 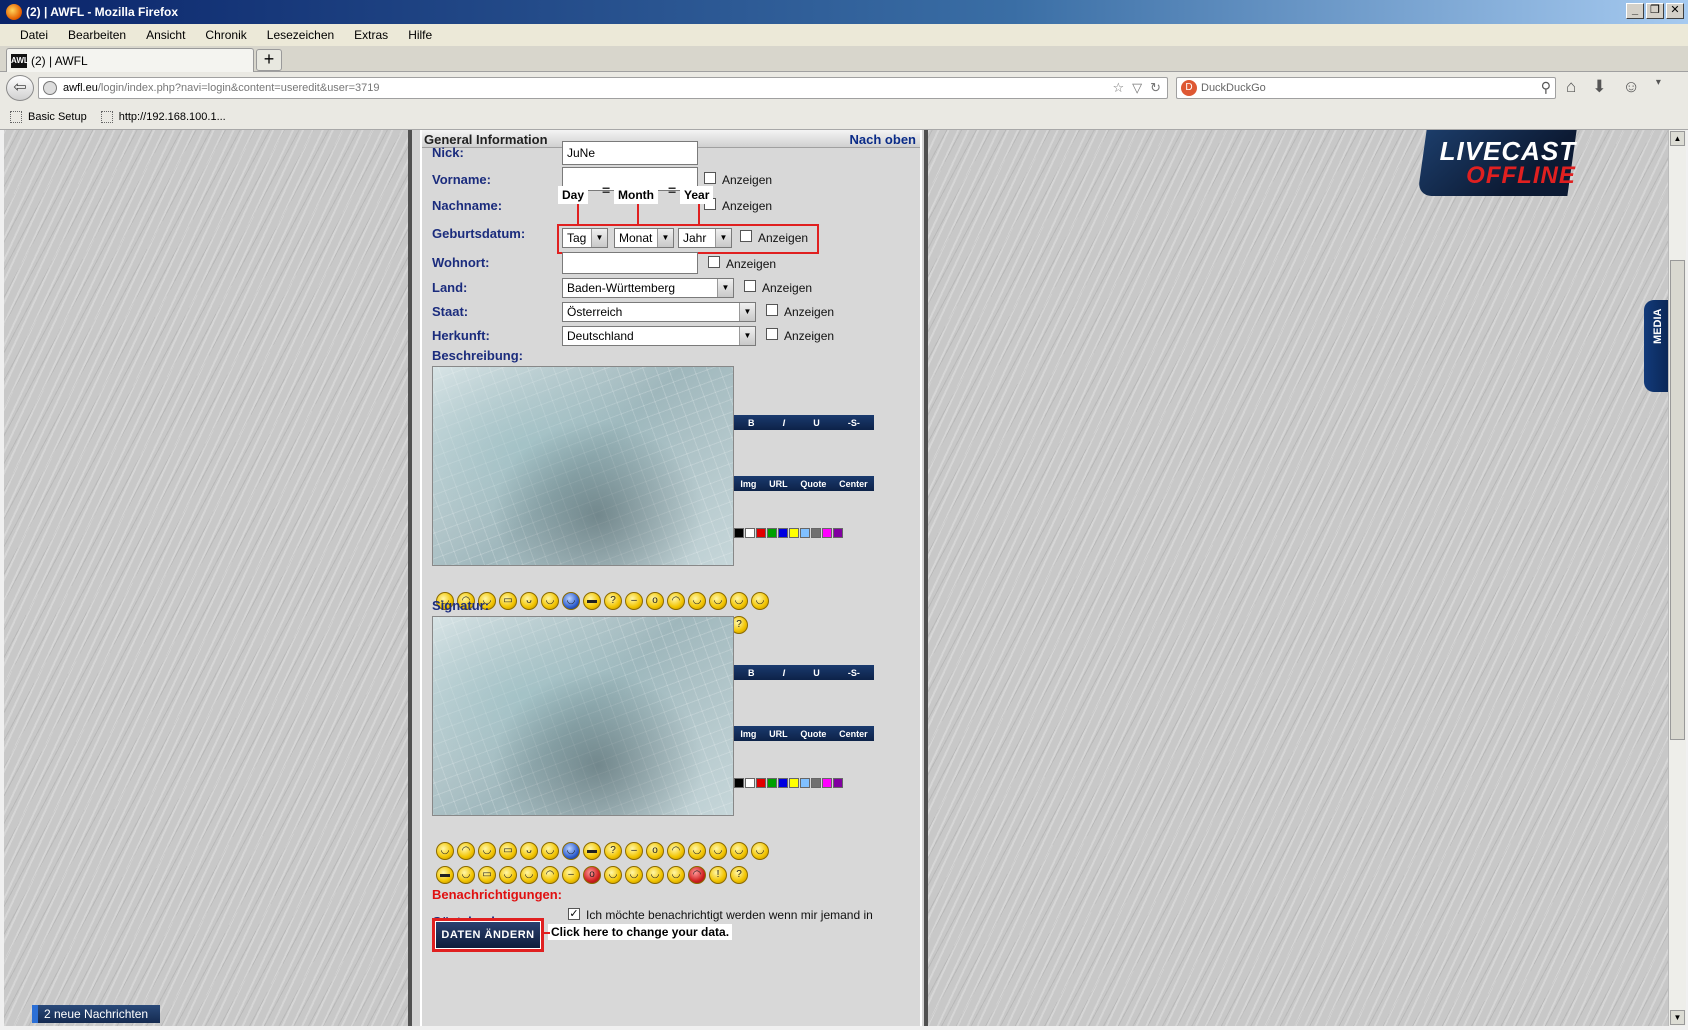 I want to click on menu-lesezeichen: Lesezeichen, so click(x=300, y=35).